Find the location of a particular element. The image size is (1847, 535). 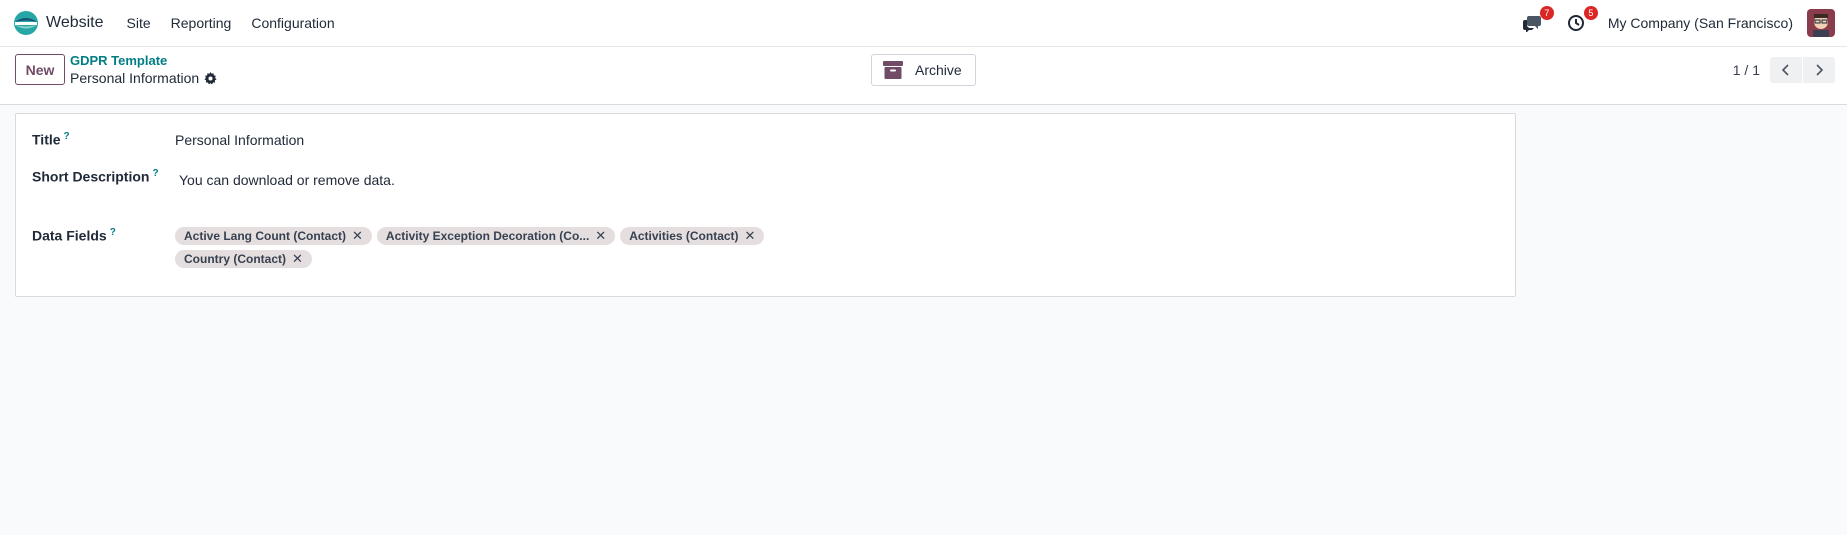

website-app-logo-icon is located at coordinates (26, 23).